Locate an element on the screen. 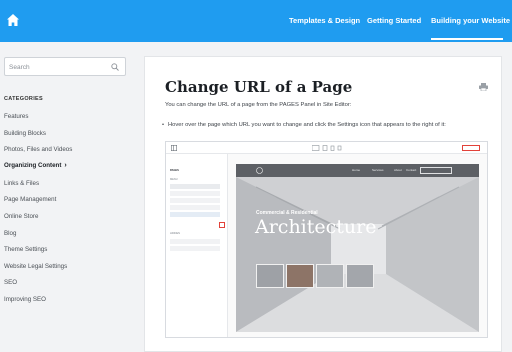 Image resolution: width=512 pixels, height=352 pixels. editor-toolbar is located at coordinates (326, 148).